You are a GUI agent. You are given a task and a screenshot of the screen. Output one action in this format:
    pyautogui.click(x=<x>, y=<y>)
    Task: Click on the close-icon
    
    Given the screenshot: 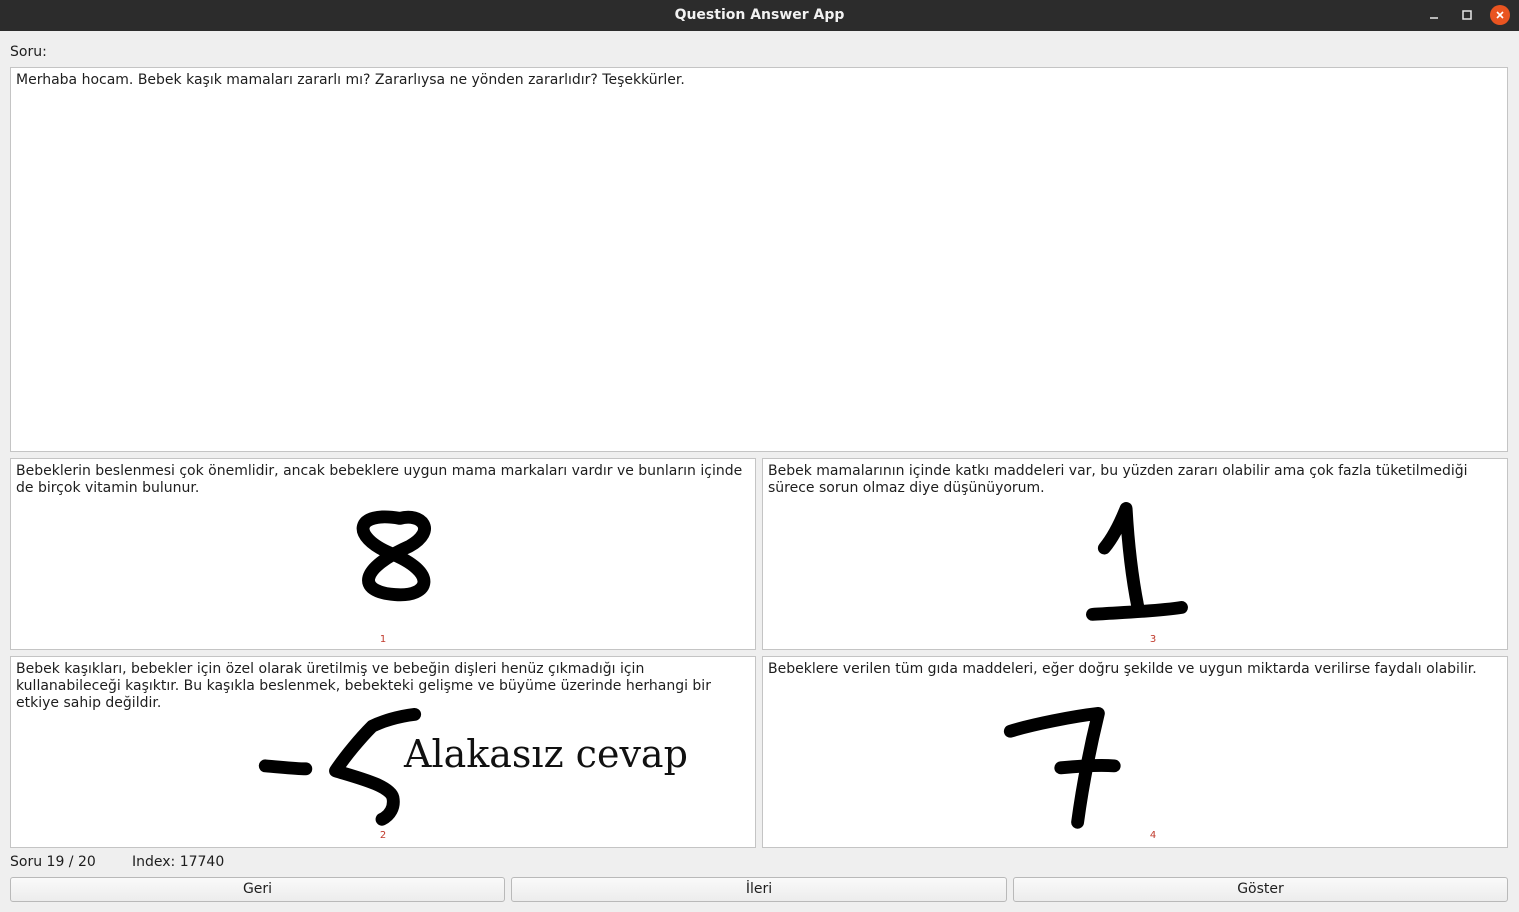 What is the action you would take?
    pyautogui.click(x=1500, y=15)
    